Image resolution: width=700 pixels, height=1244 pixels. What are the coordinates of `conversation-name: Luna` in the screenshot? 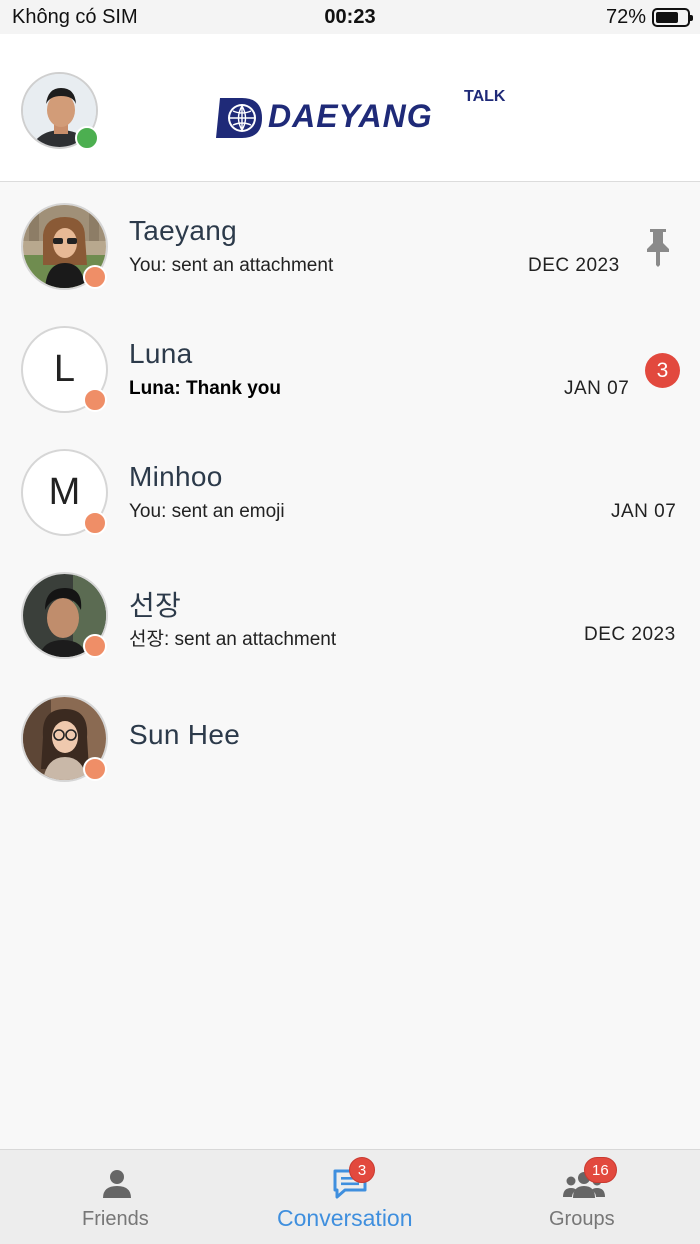 It's located at (161, 353).